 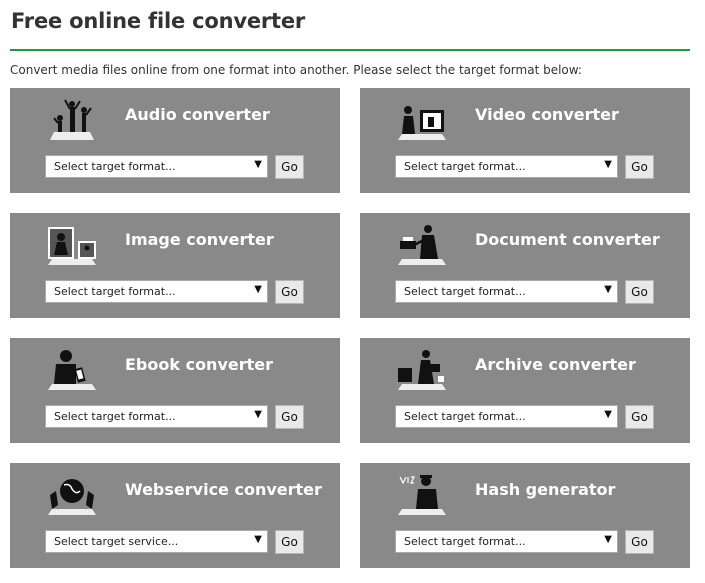 I want to click on card-title: Archive converter, so click(x=555, y=364).